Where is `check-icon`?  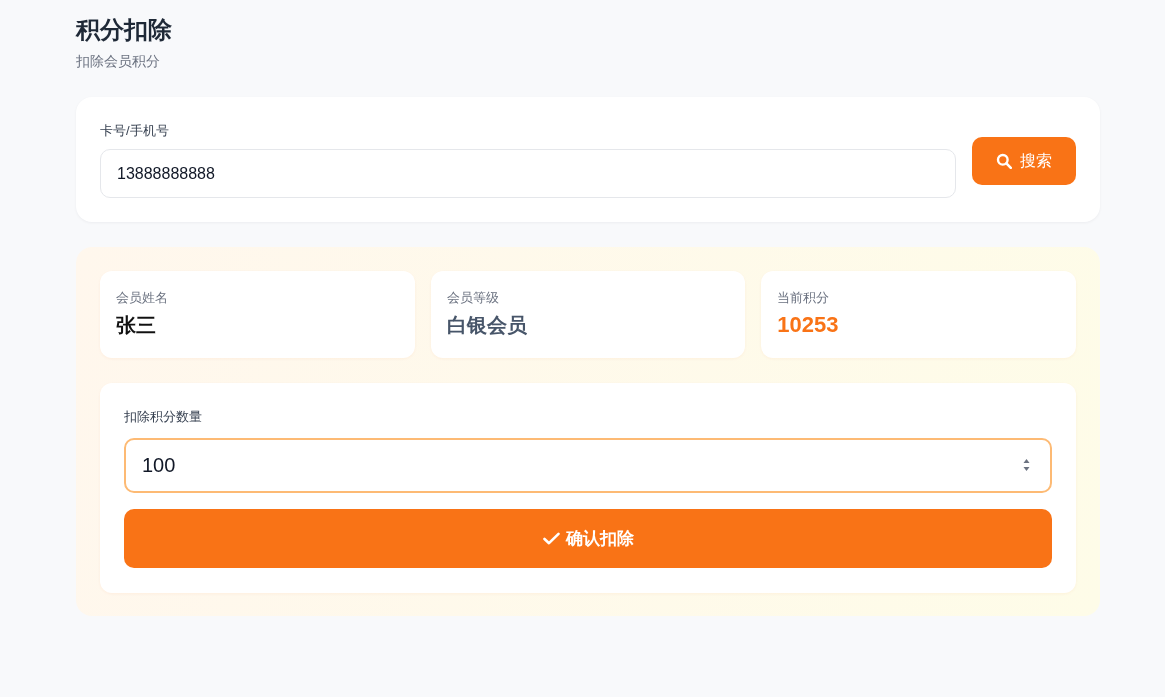
check-icon is located at coordinates (551, 538).